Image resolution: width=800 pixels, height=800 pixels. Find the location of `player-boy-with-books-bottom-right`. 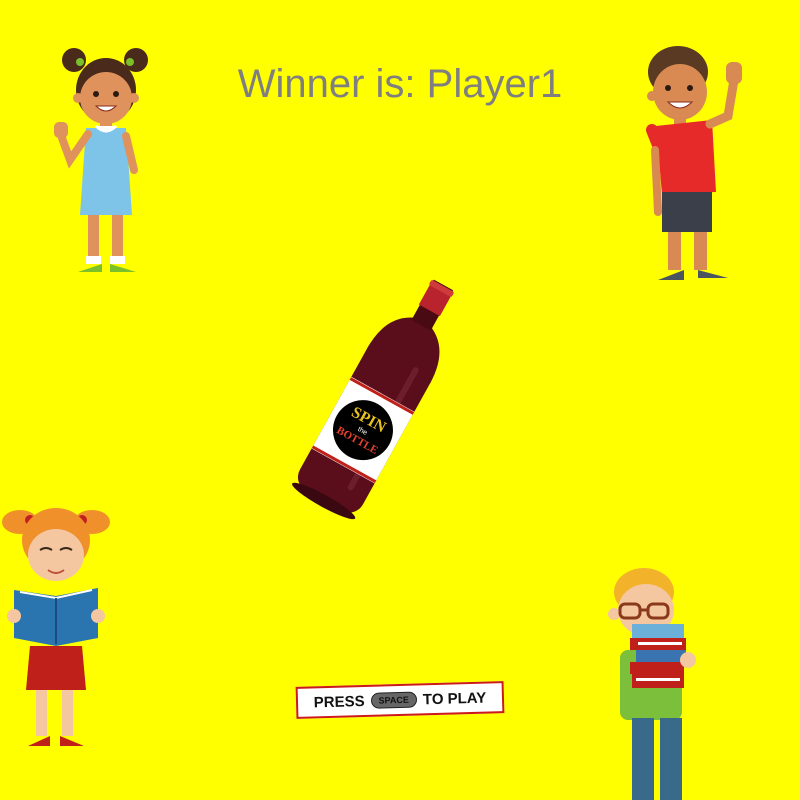

player-boy-with-books-bottom-right is located at coordinates (652, 684).